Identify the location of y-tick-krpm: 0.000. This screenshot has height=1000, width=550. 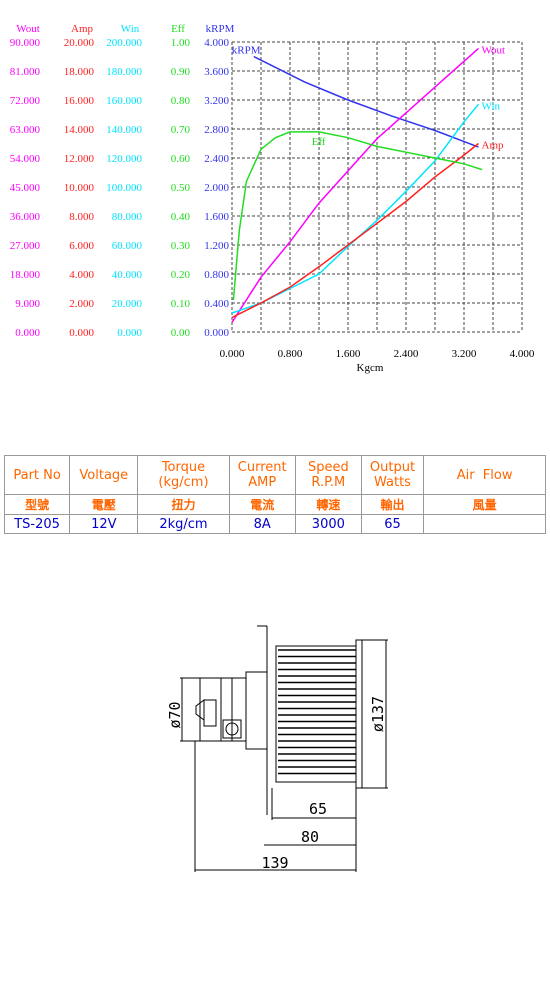
(216, 333).